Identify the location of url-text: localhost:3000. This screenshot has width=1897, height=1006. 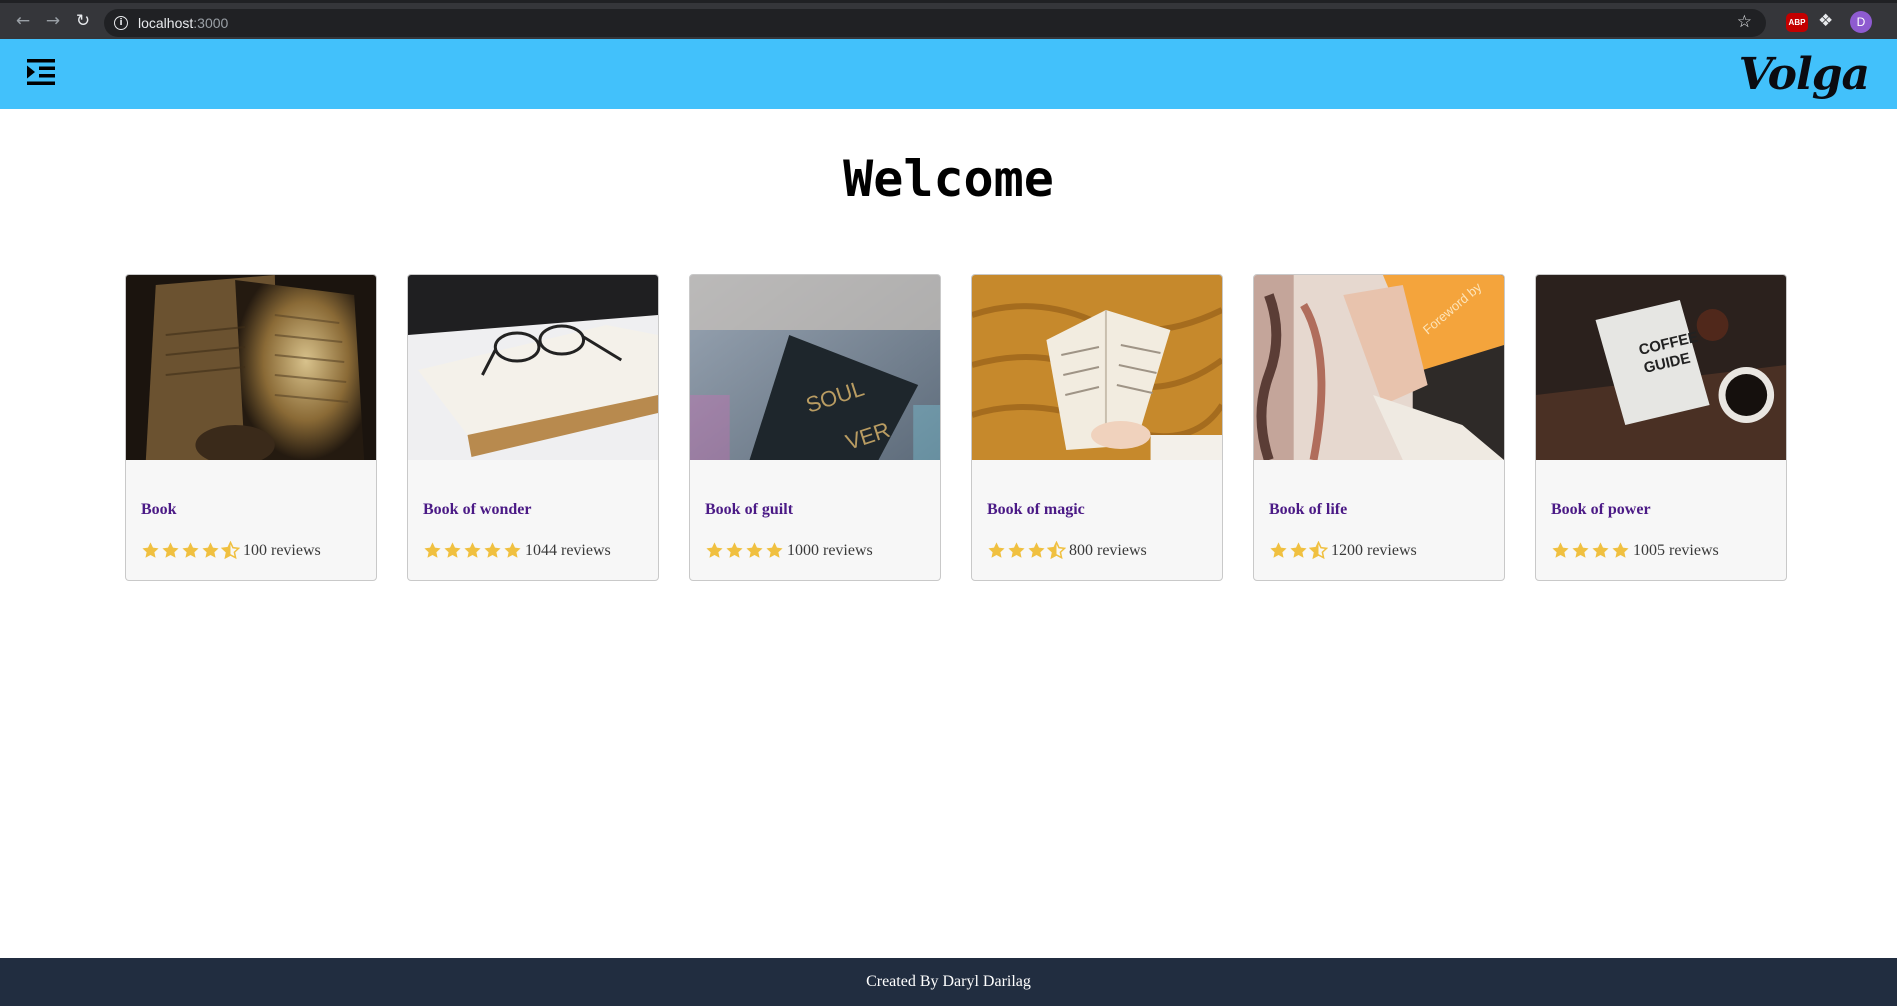
(183, 23).